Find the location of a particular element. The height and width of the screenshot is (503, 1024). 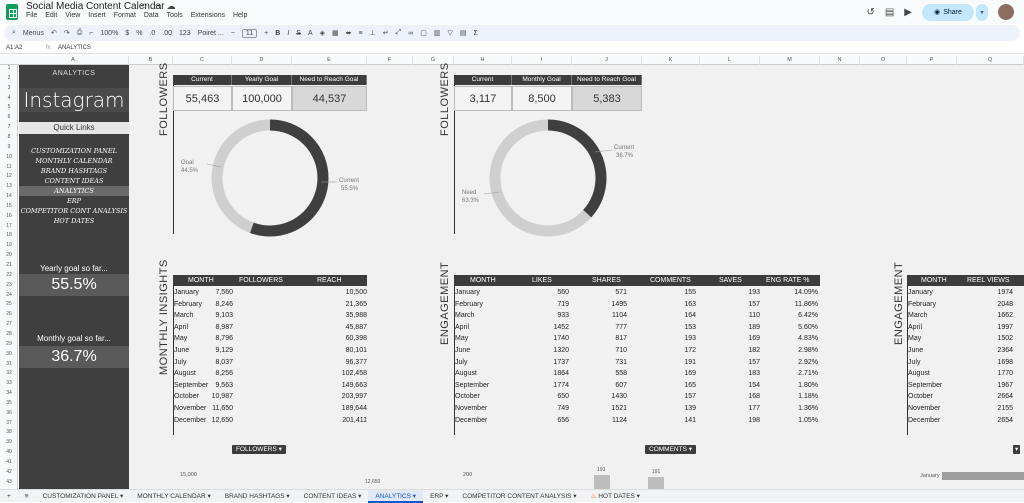

table-cell: 155 is located at coordinates (690, 293).